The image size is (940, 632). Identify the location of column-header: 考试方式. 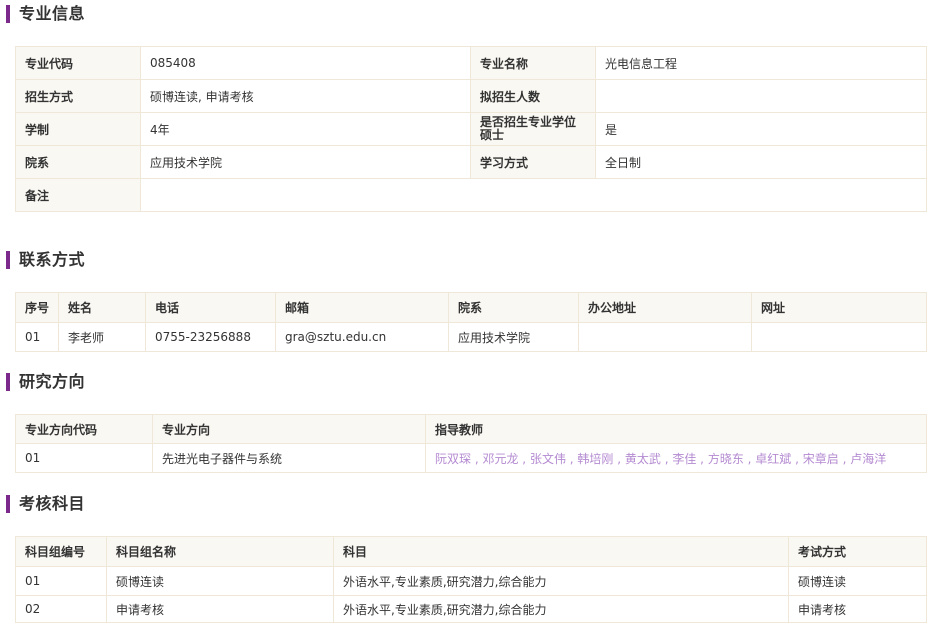
(857, 551).